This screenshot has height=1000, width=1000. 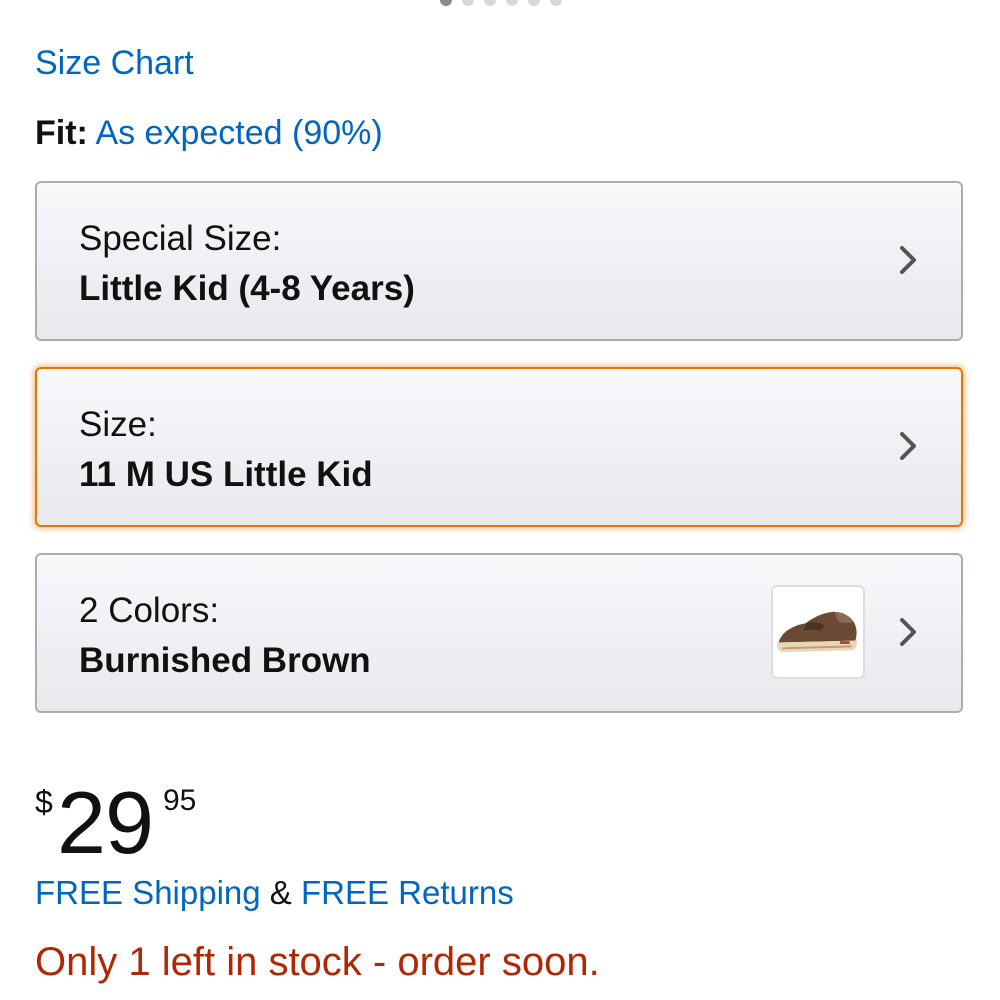 What do you see at coordinates (180, 800) in the screenshot?
I see `price-fraction: 95` at bounding box center [180, 800].